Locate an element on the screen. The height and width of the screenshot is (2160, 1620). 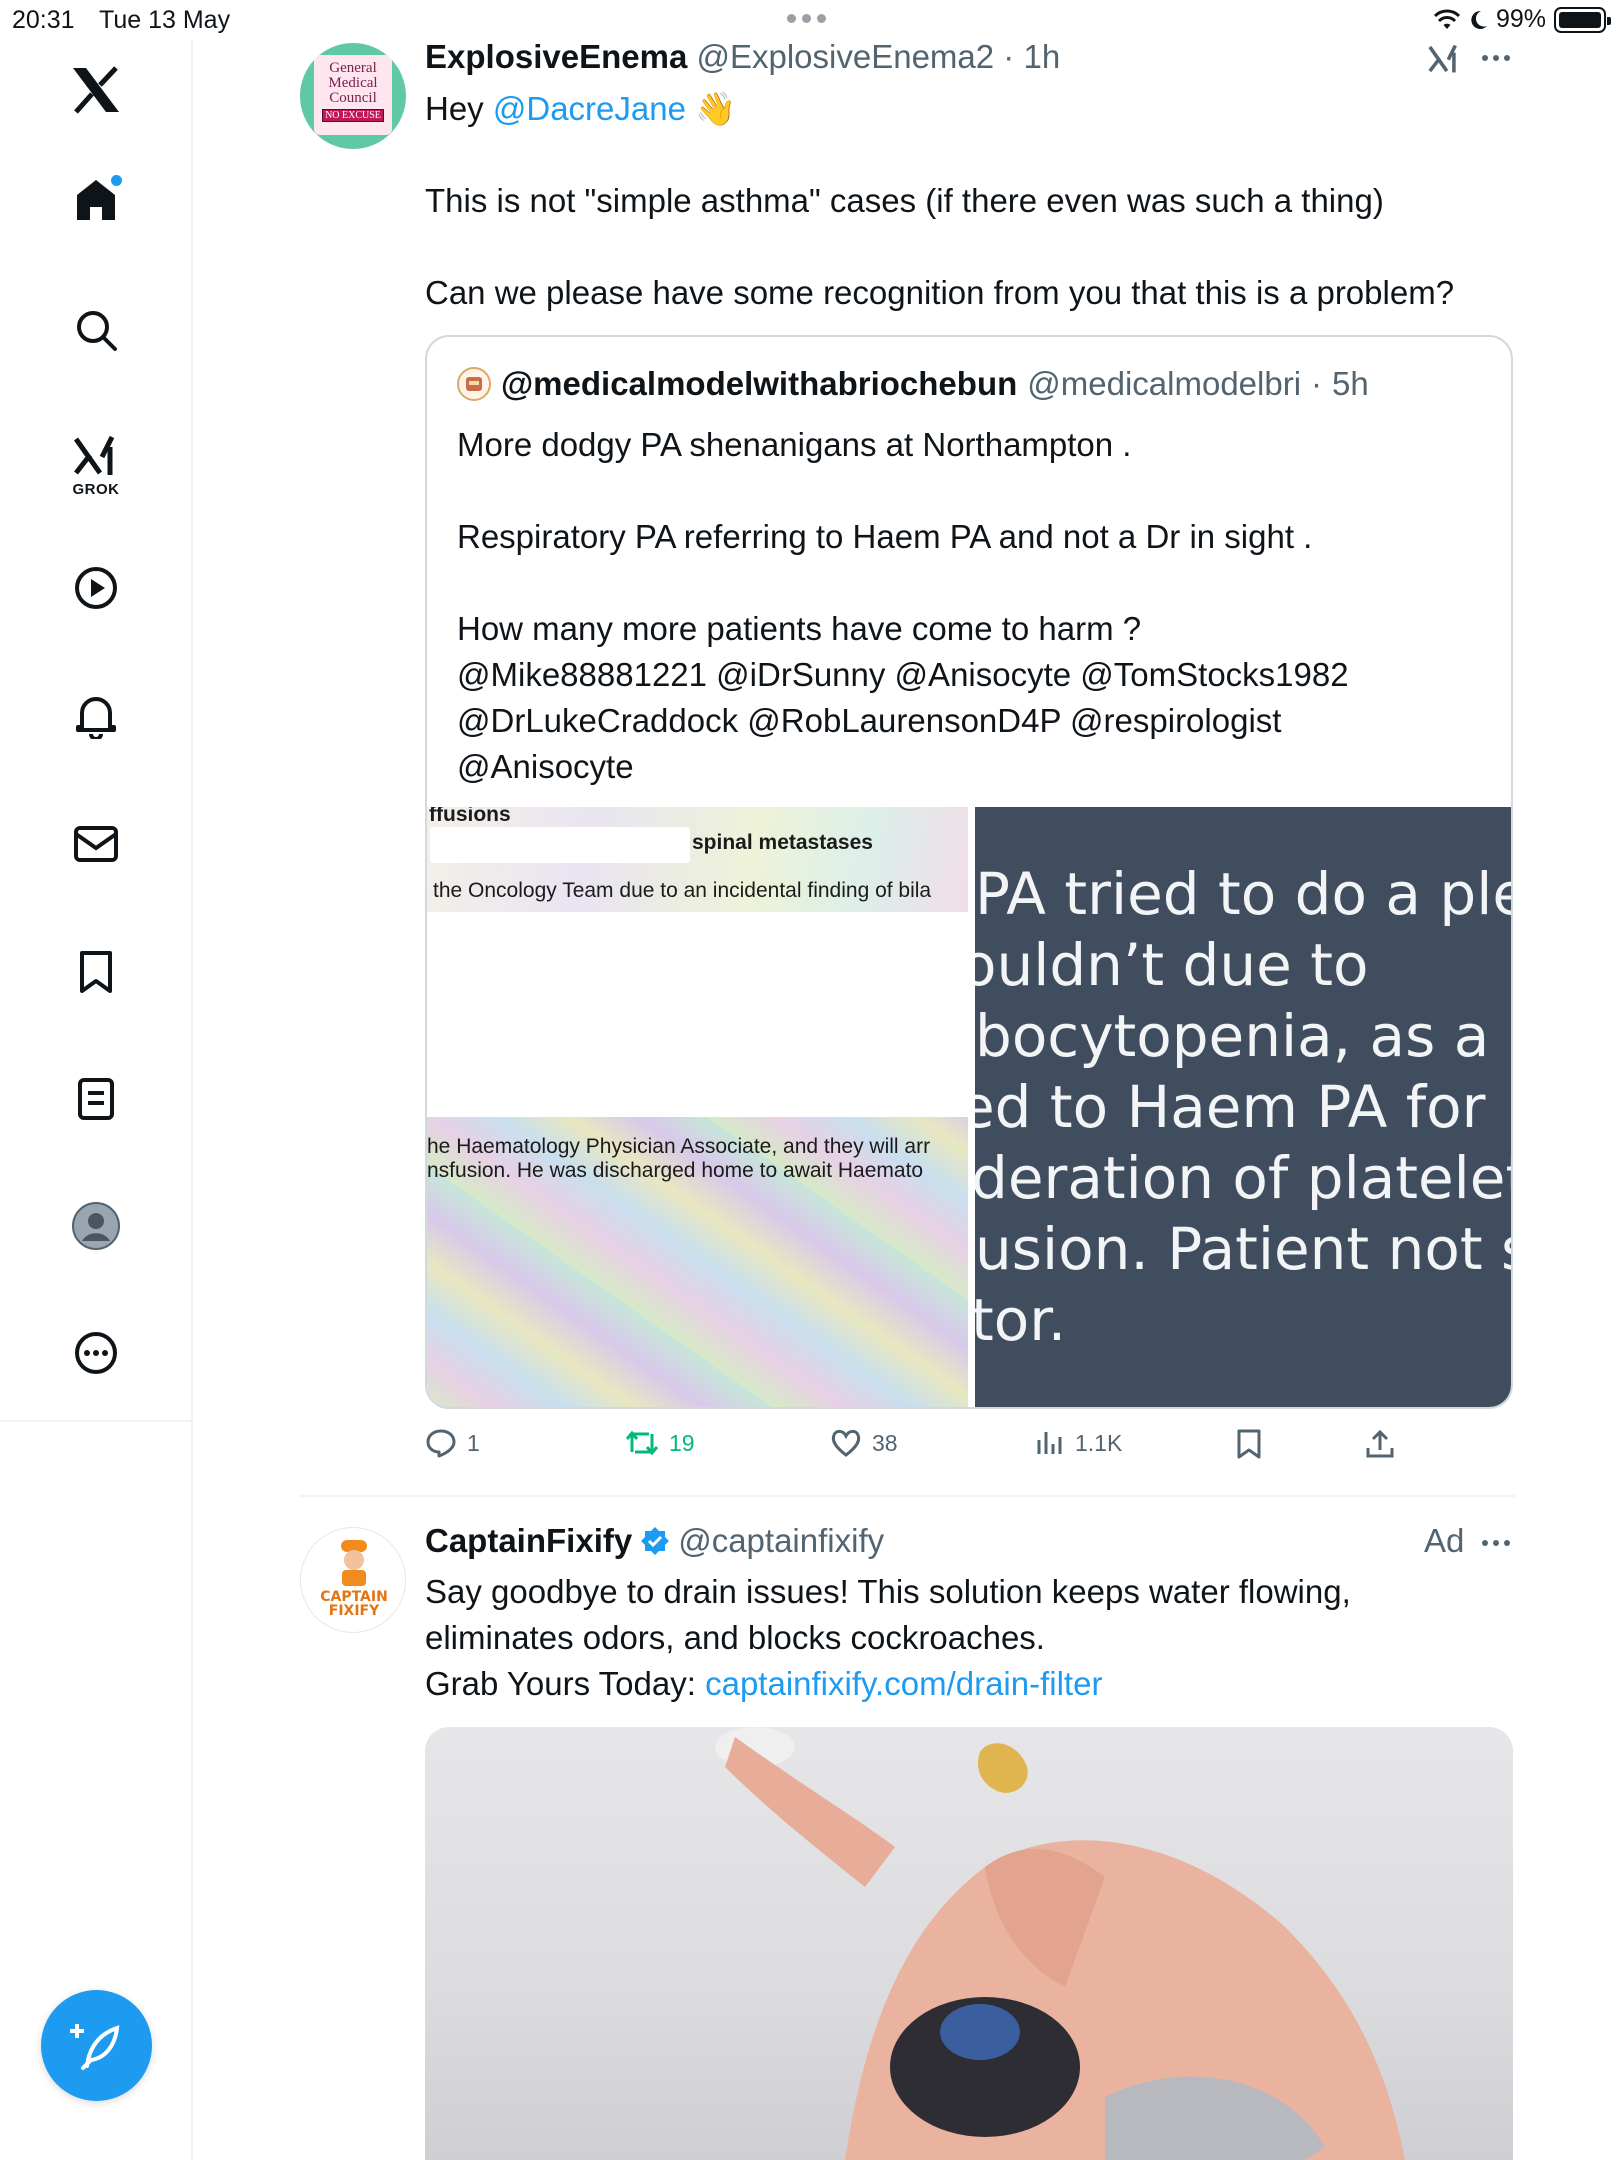
ad-label: Ad is located at coordinates (1444, 1540).